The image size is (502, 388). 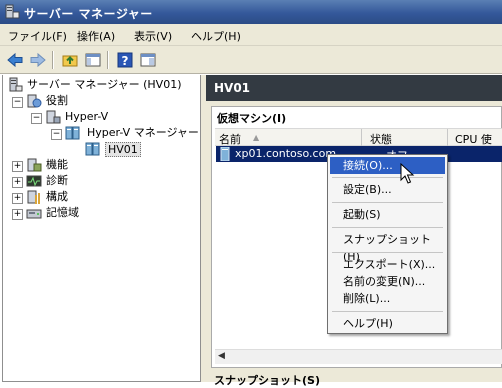 I want to click on tree-collapse-hyperv-manager: −, so click(x=56, y=134).